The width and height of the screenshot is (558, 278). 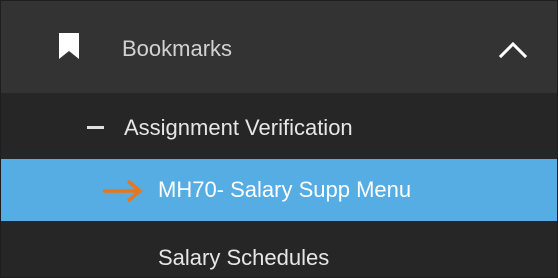 I want to click on arrow-right-icon, so click(x=123, y=193).